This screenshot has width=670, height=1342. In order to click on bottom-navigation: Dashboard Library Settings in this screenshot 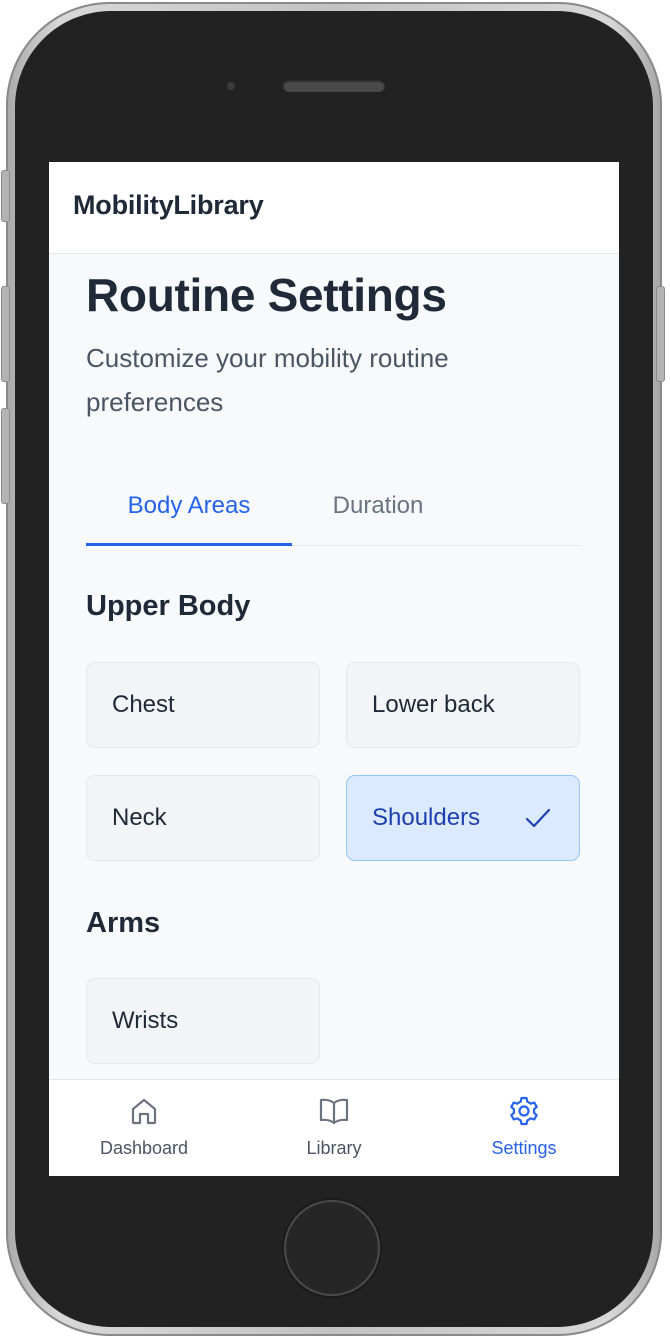, I will do `click(334, 1127)`.